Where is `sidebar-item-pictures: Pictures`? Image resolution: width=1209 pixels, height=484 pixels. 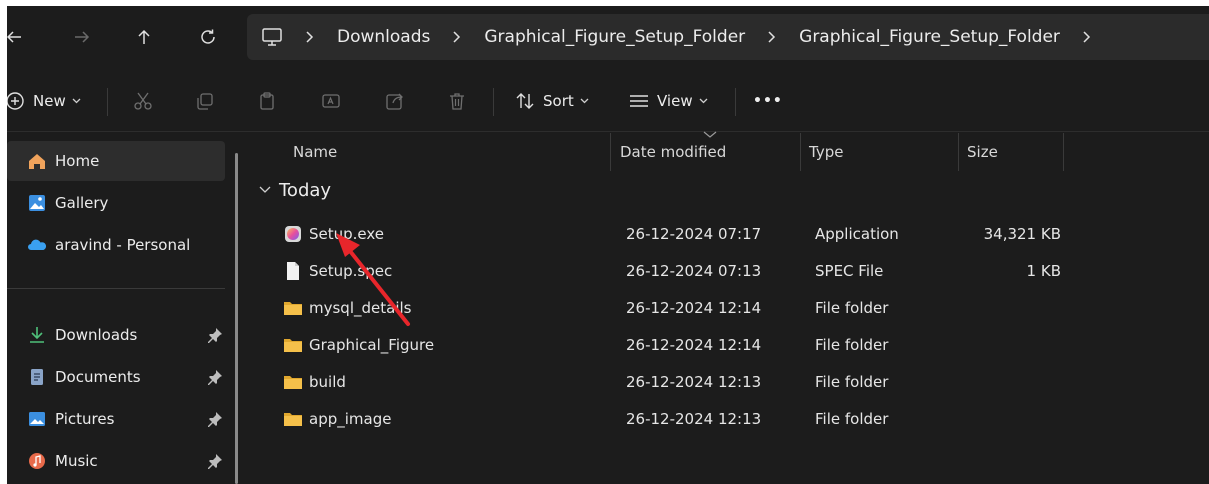 sidebar-item-pictures: Pictures is located at coordinates (116, 419).